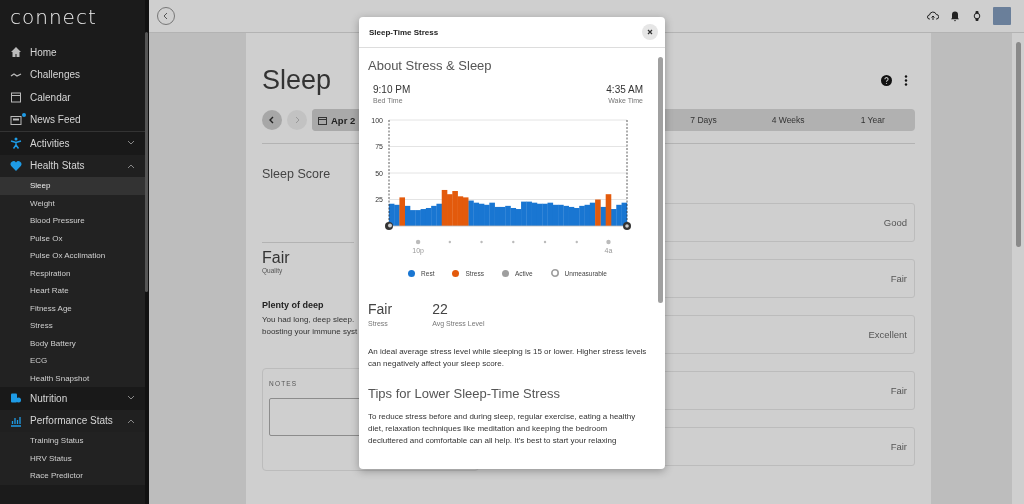 This screenshot has width=1024, height=504. I want to click on chevron-right-icon, so click(297, 120).